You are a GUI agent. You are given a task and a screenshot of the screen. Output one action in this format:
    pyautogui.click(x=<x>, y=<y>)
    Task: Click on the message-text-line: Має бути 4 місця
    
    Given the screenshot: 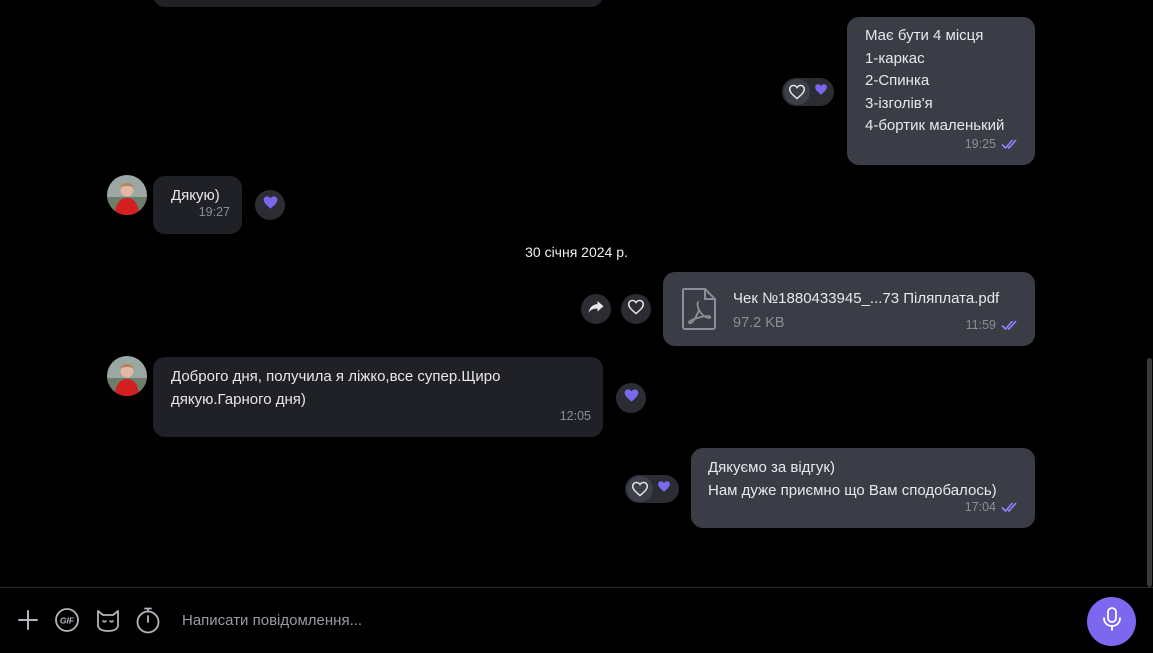 What is the action you would take?
    pyautogui.click(x=924, y=35)
    